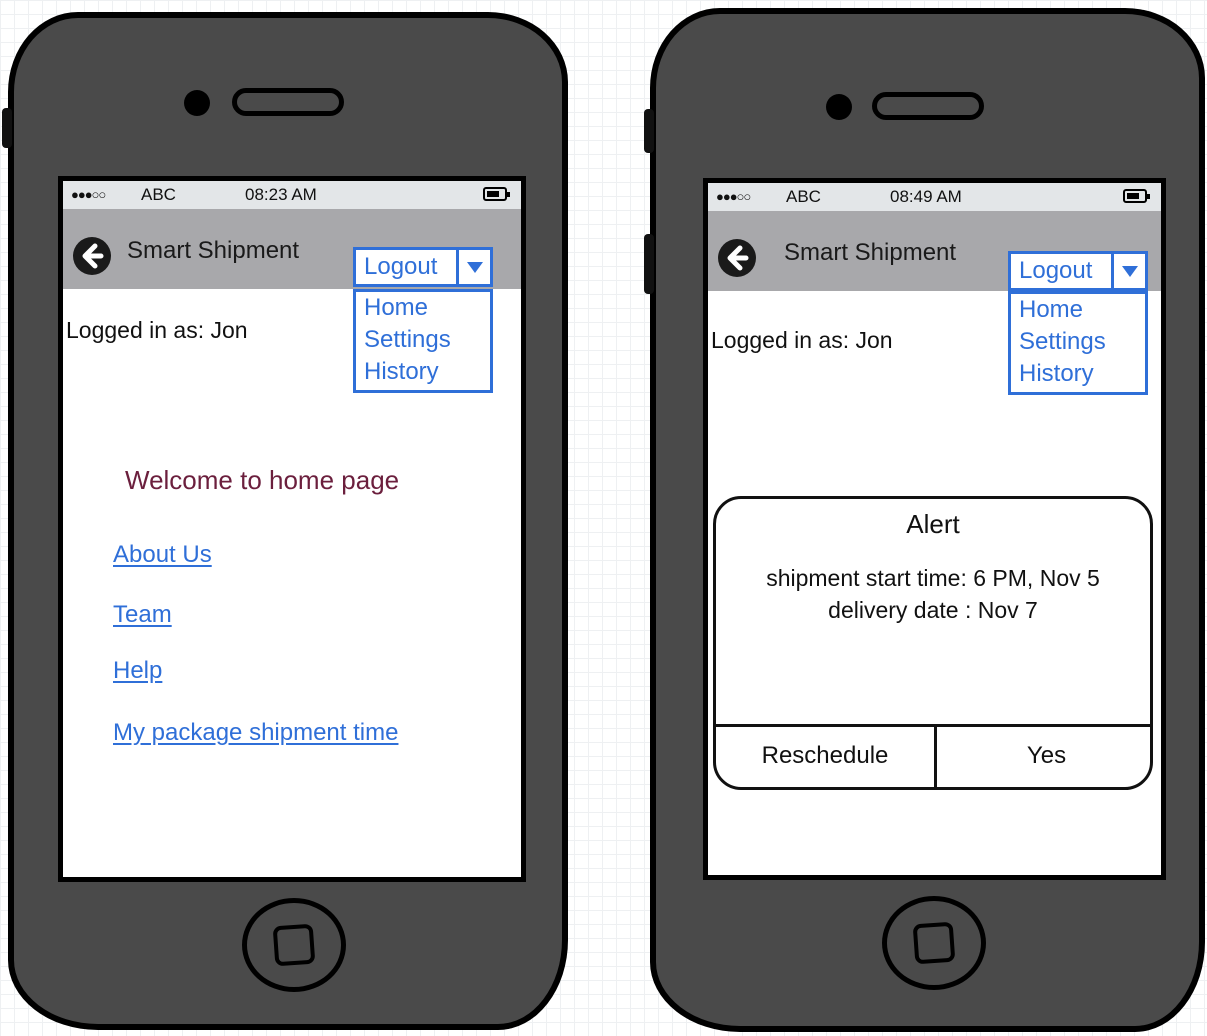 The image size is (1207, 1036). Describe the element at coordinates (1043, 755) in the screenshot. I see `yes-button: Yes` at that location.